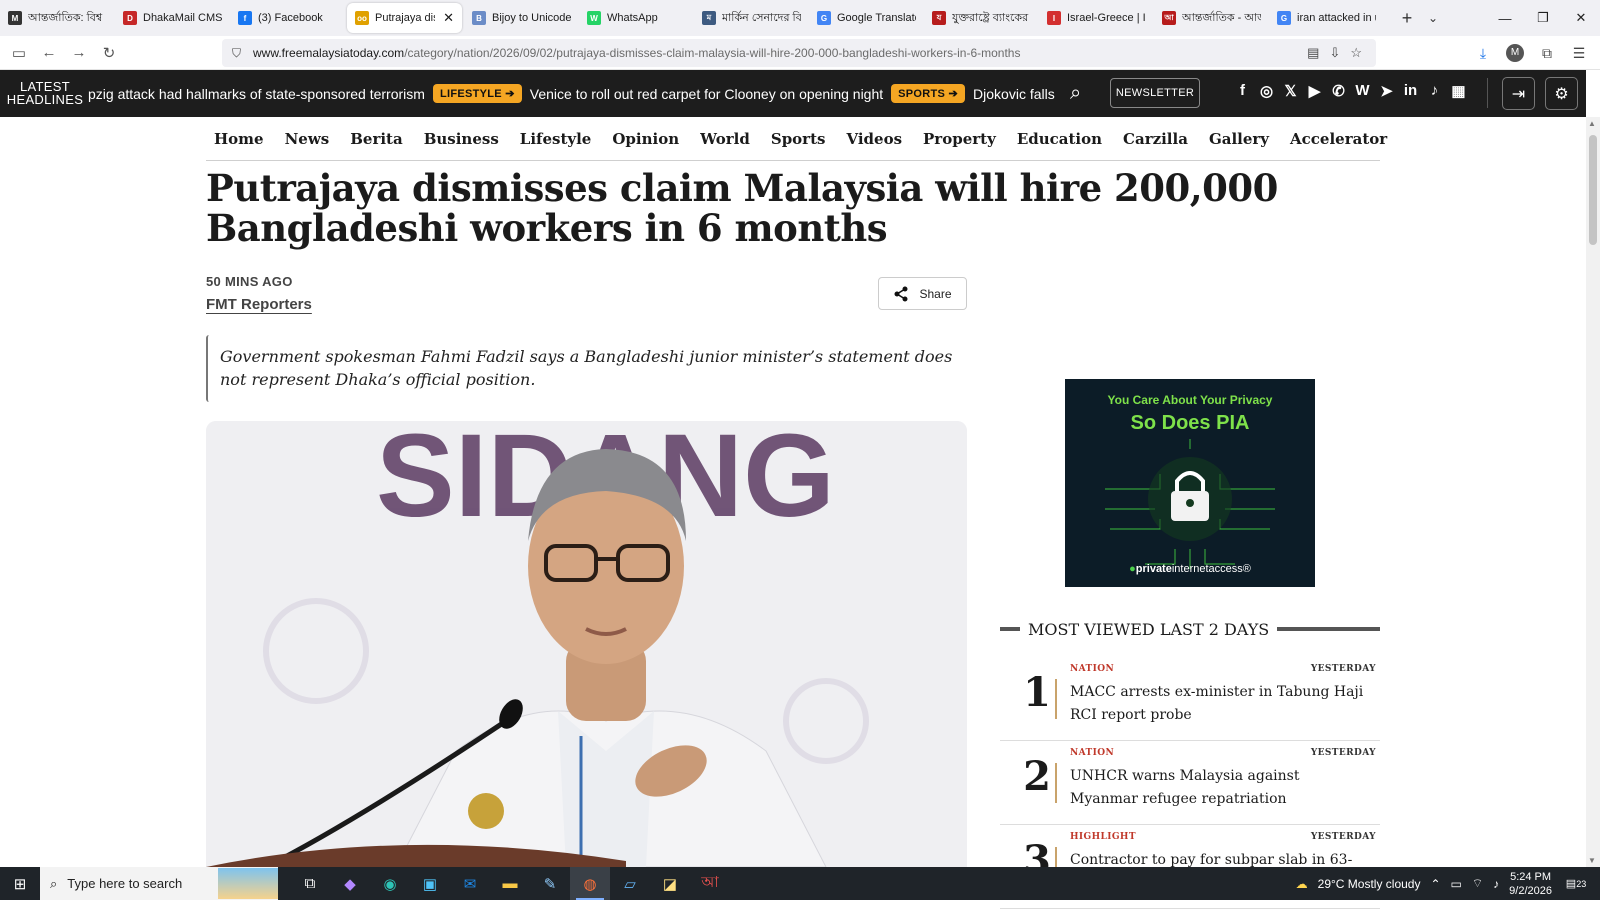 This screenshot has width=1600, height=909. Describe the element at coordinates (1593, 492) in the screenshot. I see `page-scrollbar: ▲ ▼` at that location.